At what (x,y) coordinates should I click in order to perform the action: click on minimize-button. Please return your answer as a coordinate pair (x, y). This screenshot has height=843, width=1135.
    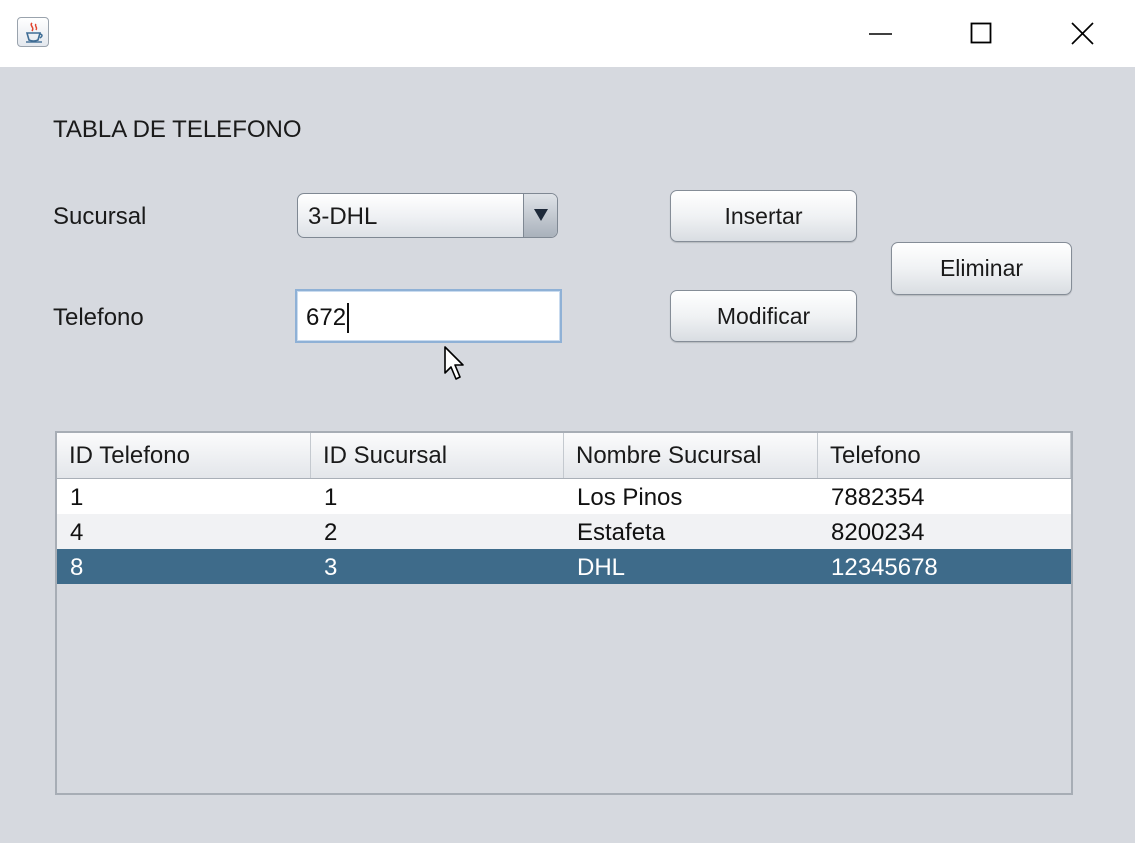
    Looking at the image, I should click on (881, 33).